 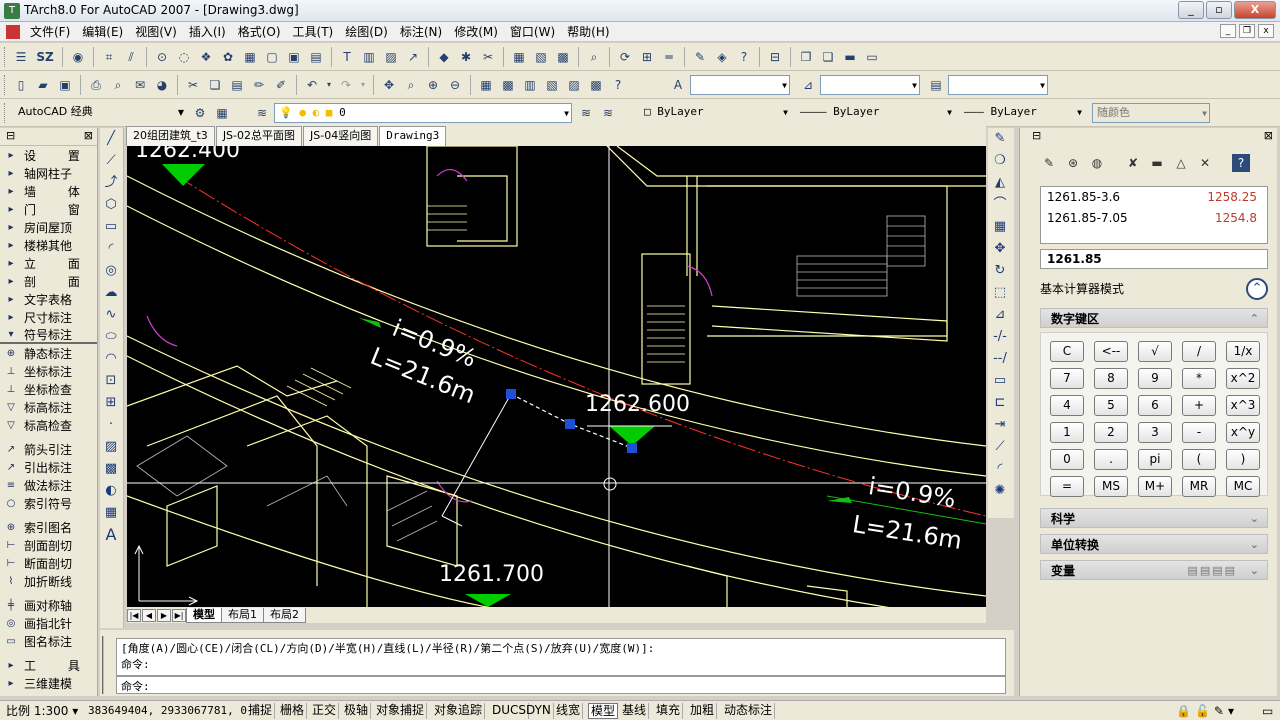 What do you see at coordinates (259, 31) in the screenshot?
I see `menu-format: 格式(O)` at bounding box center [259, 31].